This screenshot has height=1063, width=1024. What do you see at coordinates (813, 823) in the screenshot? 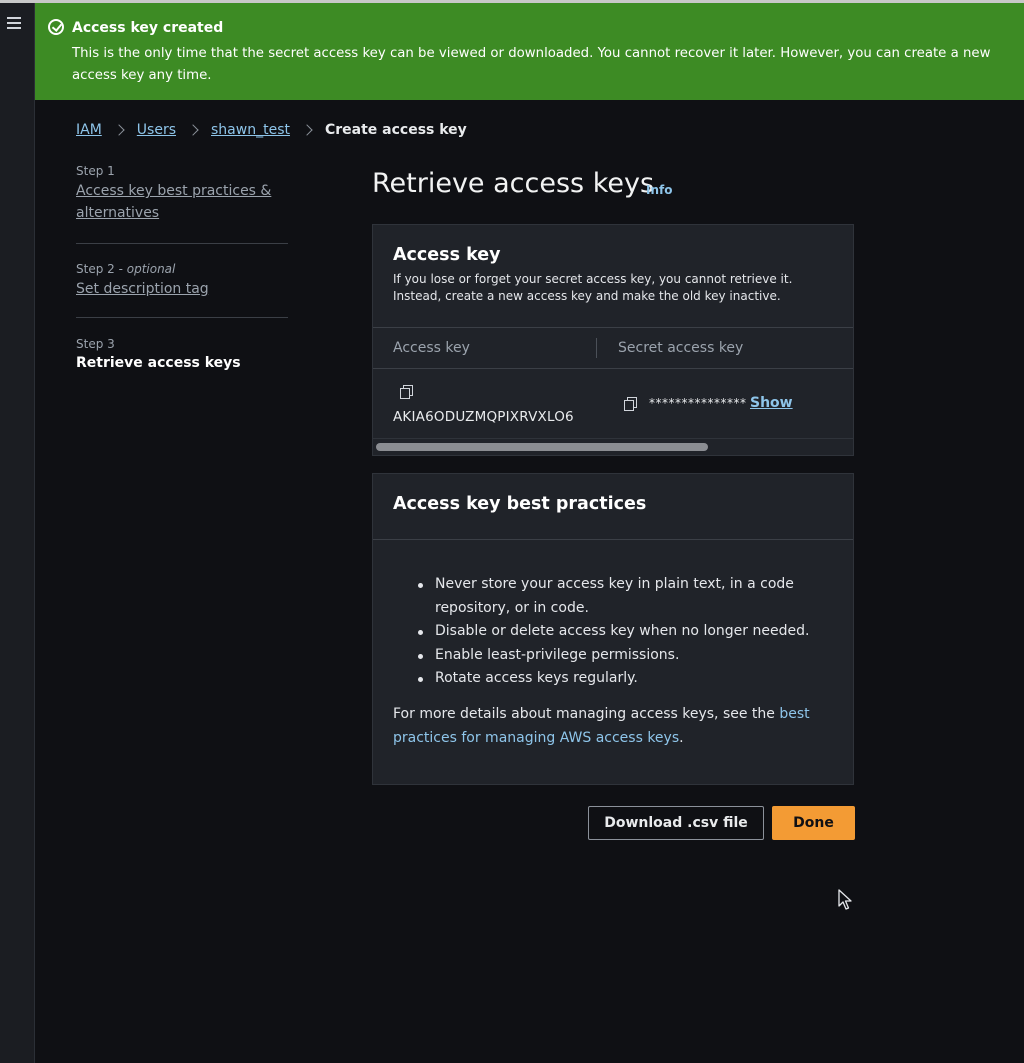
I see `done-button: Done` at bounding box center [813, 823].